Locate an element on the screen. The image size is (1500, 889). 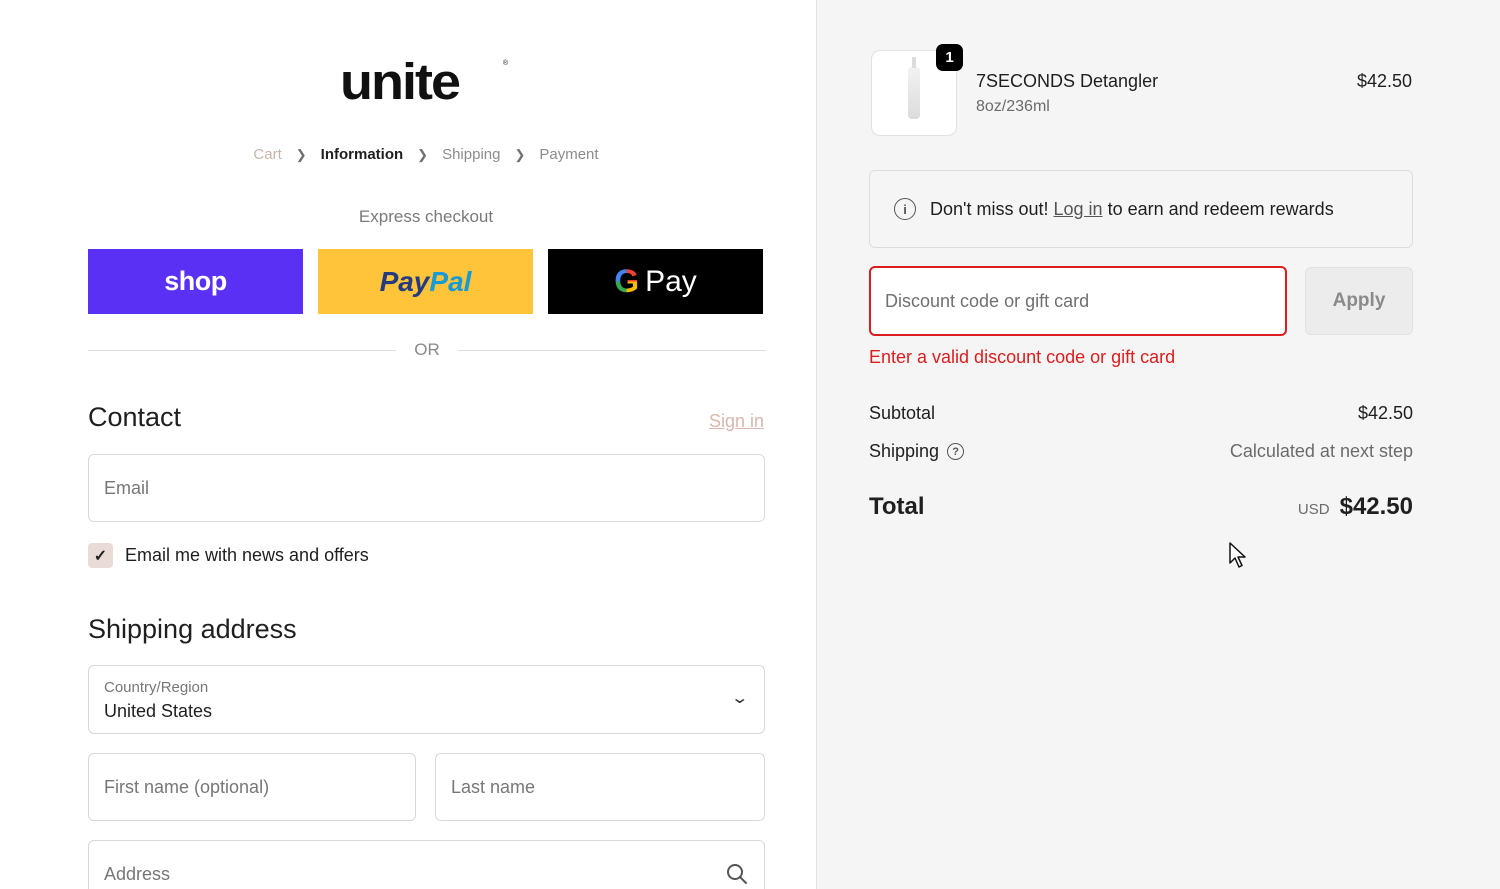
chevron-down-icon: ⌄ is located at coordinates (739, 698).